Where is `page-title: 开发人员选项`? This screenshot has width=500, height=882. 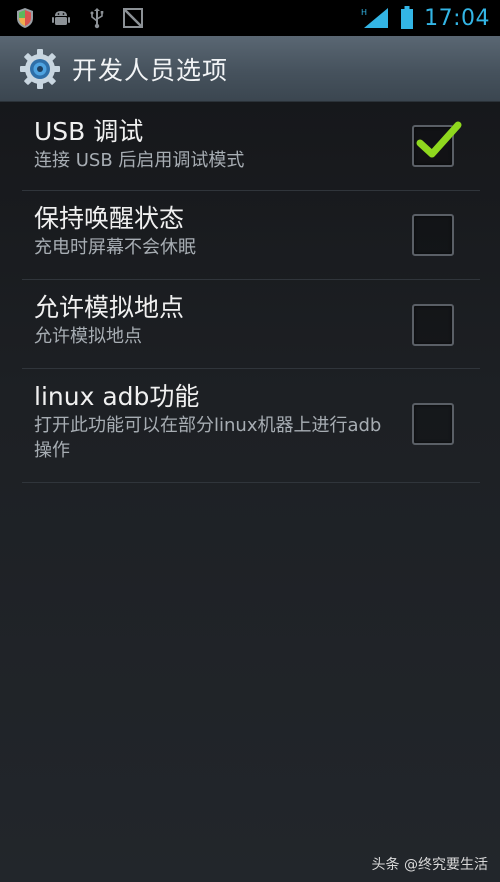 page-title: 开发人员选项 is located at coordinates (150, 70).